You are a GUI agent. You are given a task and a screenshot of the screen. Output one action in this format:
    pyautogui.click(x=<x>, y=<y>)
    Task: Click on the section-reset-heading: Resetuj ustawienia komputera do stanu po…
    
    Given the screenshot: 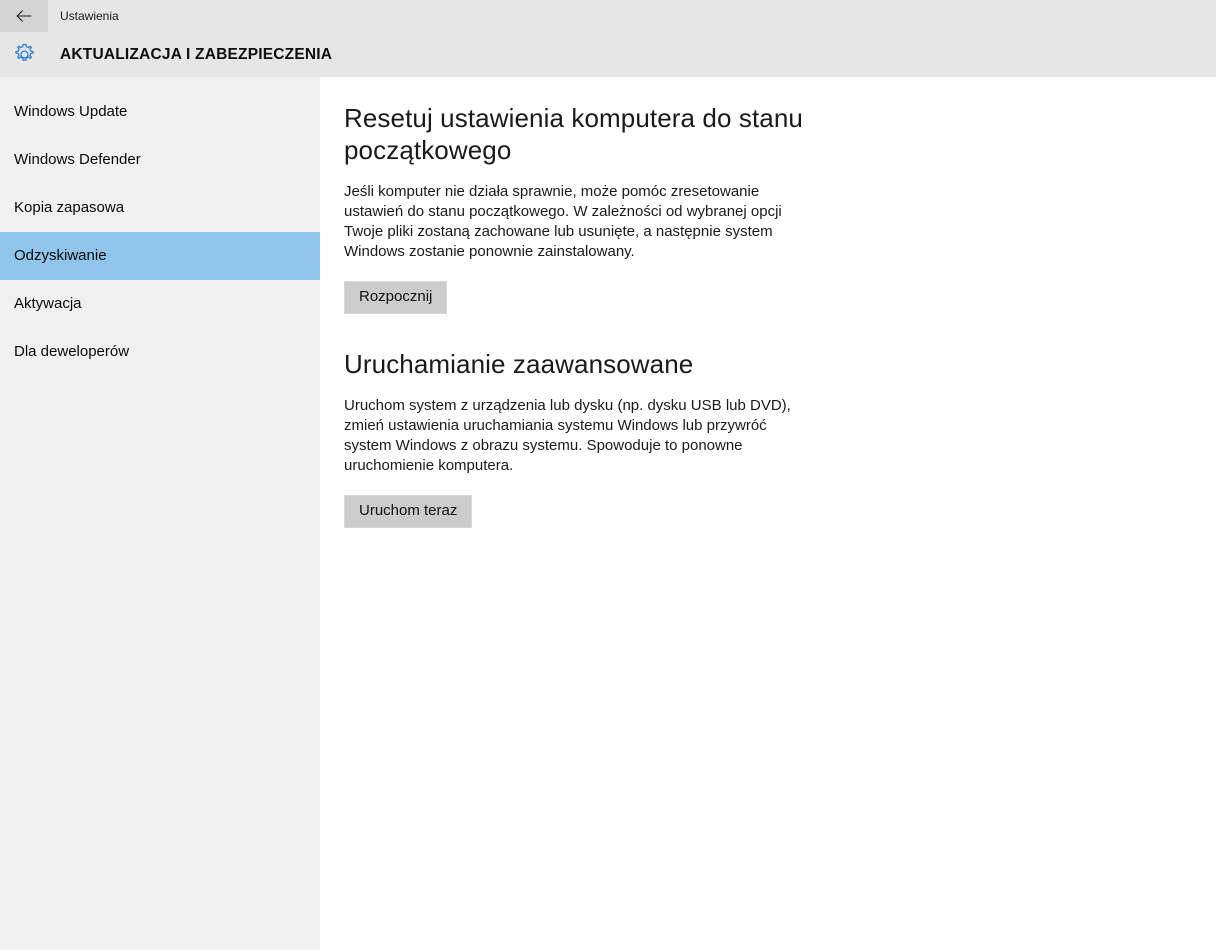 What is the action you would take?
    pyautogui.click(x=574, y=134)
    